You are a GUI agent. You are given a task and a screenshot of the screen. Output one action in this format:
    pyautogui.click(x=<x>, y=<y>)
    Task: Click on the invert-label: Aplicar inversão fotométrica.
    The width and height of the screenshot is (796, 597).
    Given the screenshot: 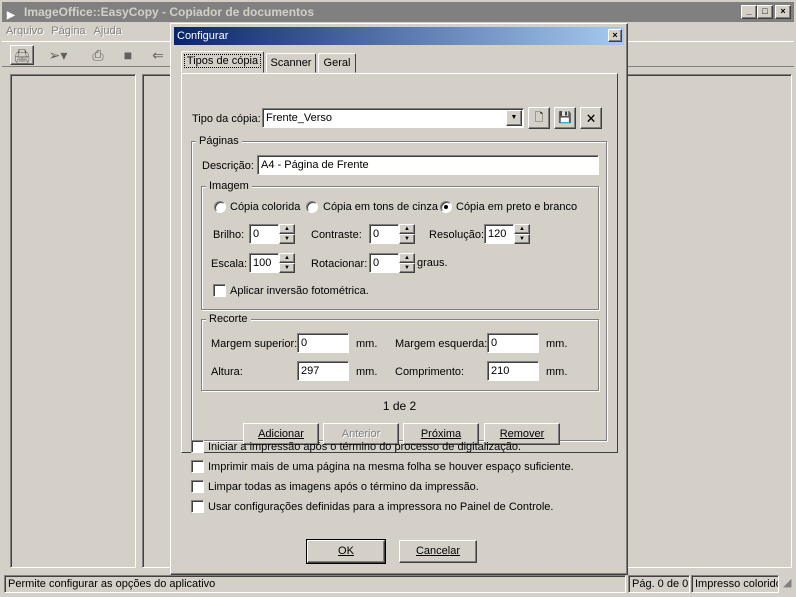 What is the action you would take?
    pyautogui.click(x=299, y=291)
    